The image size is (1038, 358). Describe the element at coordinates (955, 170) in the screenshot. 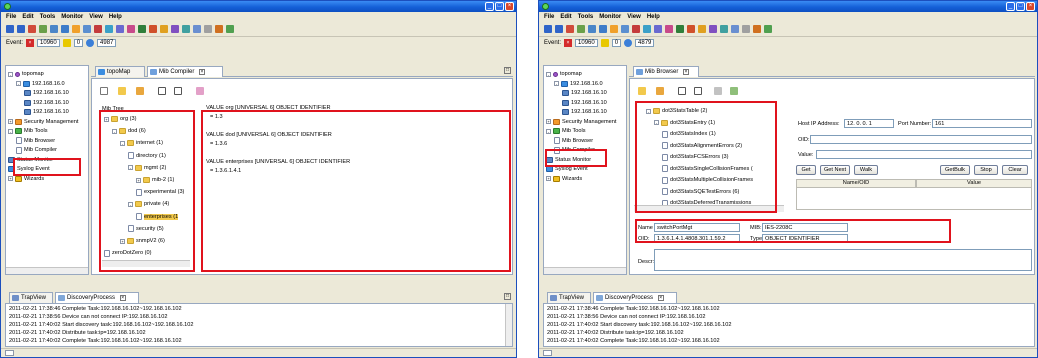

I see `get-bulk-button: GetBulk` at that location.